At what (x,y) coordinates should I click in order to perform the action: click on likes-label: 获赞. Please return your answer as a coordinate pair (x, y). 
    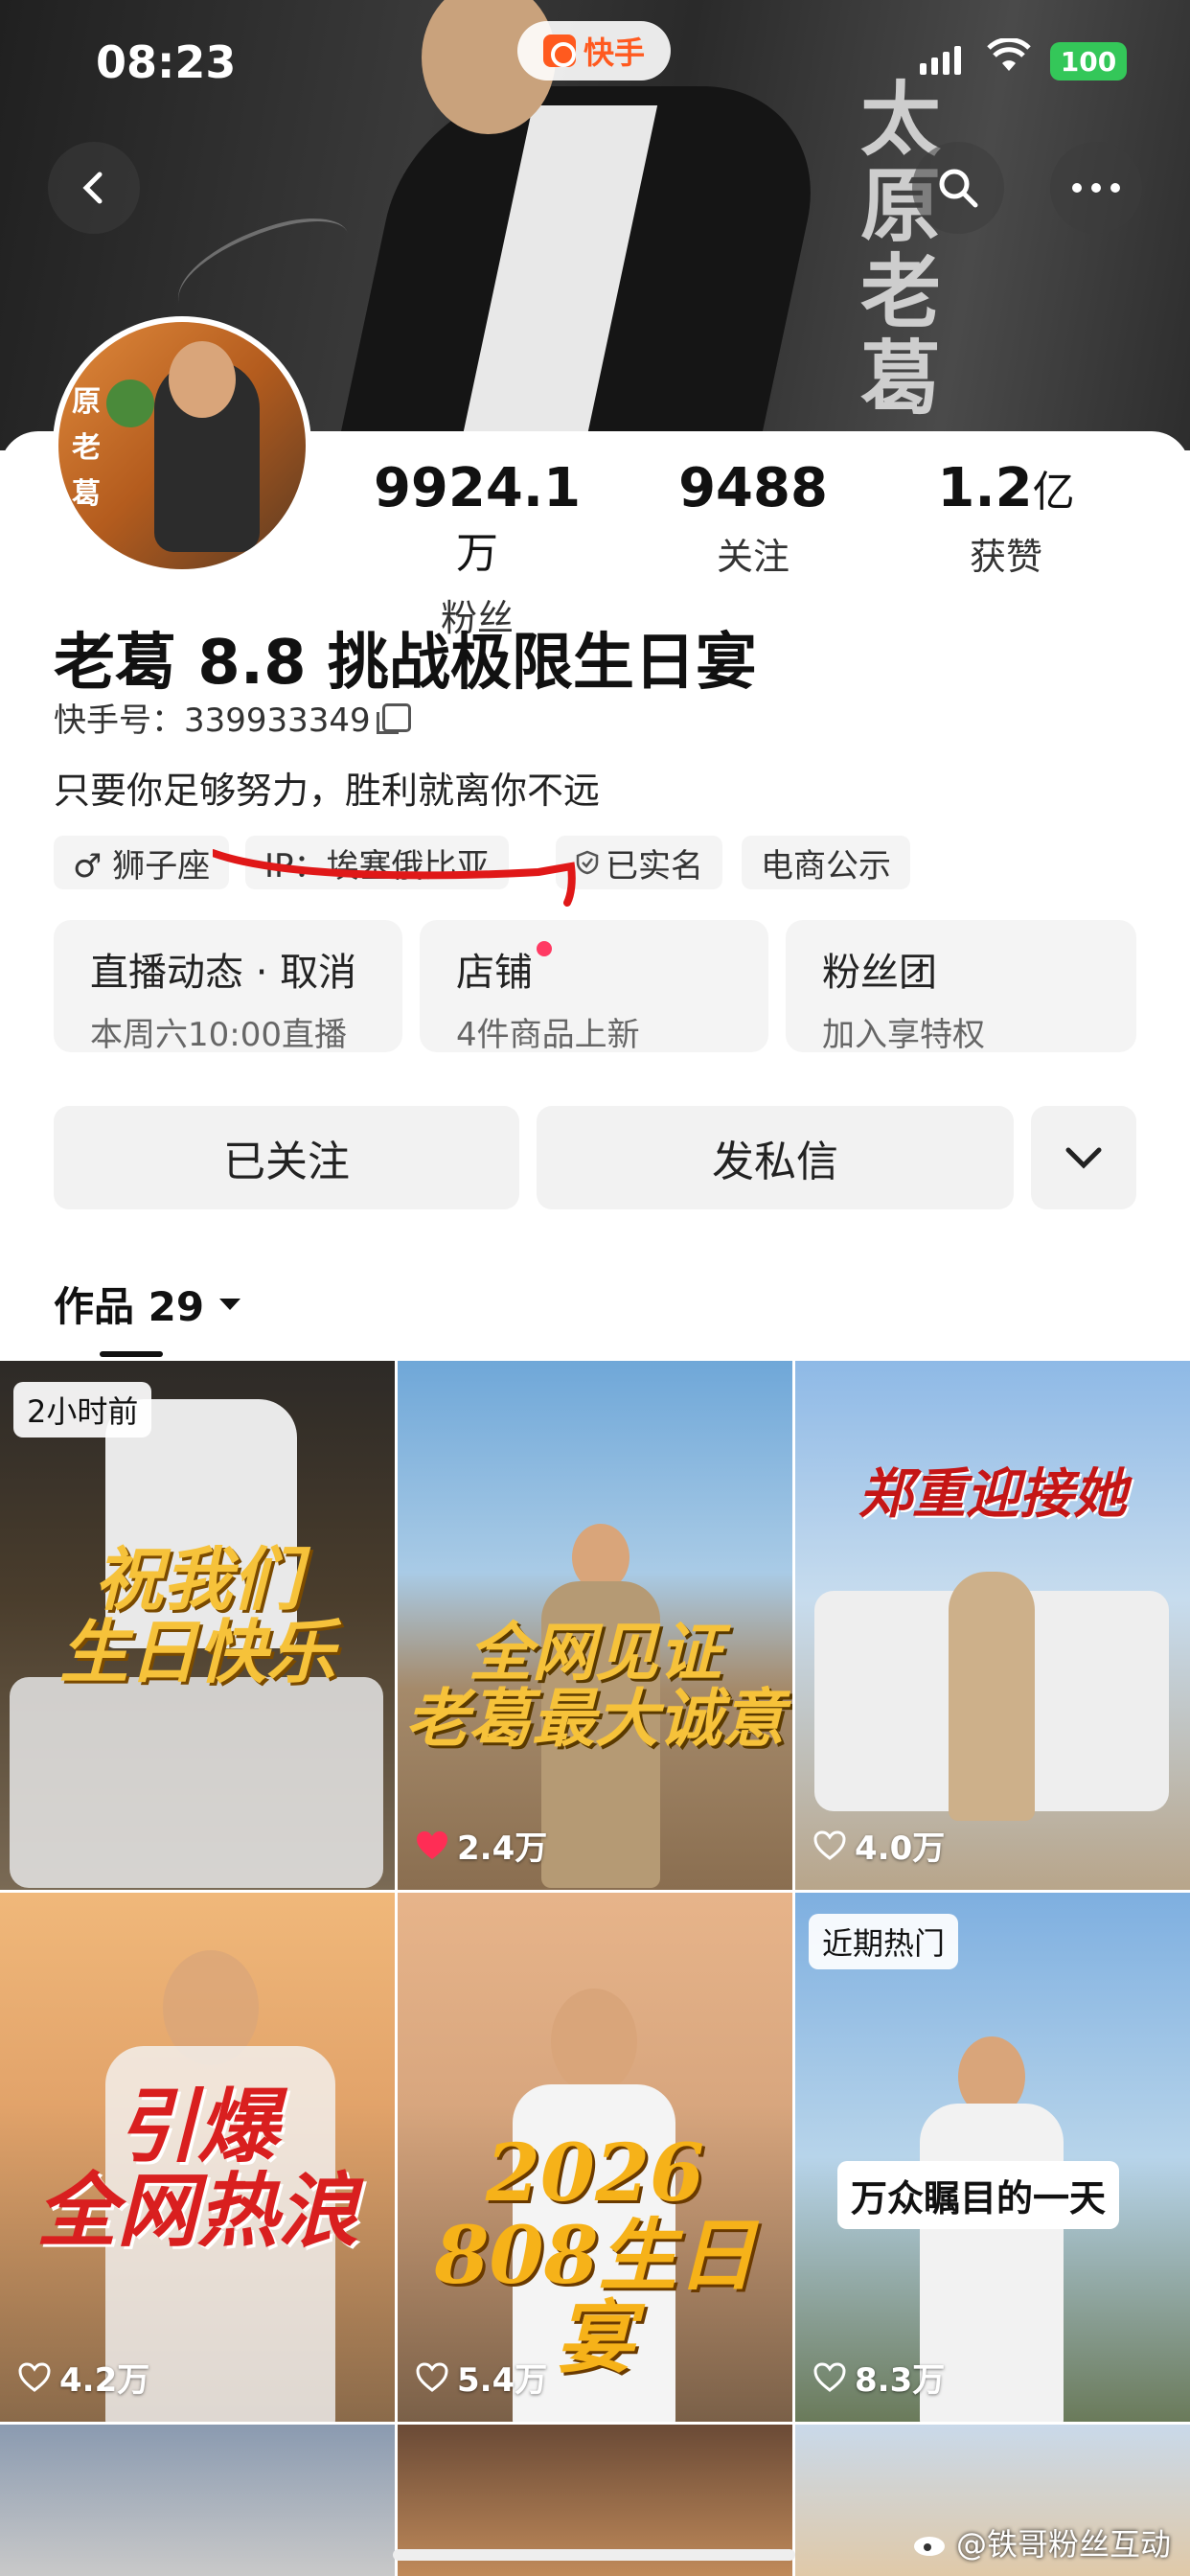
    Looking at the image, I should click on (1006, 557).